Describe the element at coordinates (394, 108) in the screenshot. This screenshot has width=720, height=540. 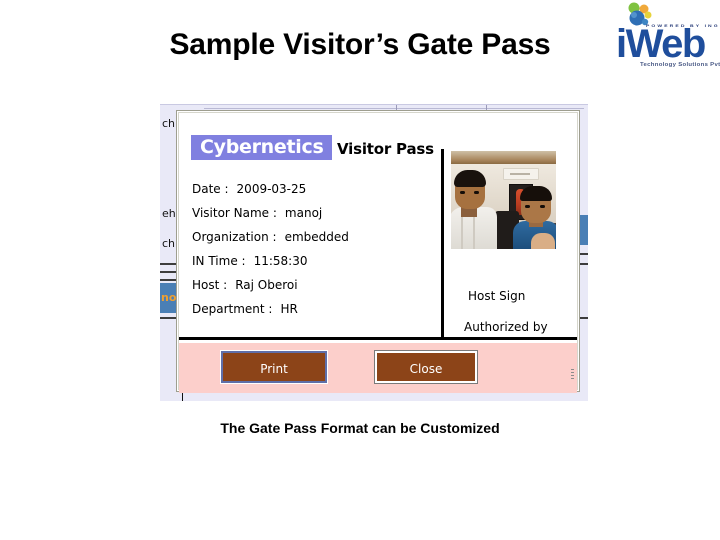
I see `backdrop-top-rule` at that location.